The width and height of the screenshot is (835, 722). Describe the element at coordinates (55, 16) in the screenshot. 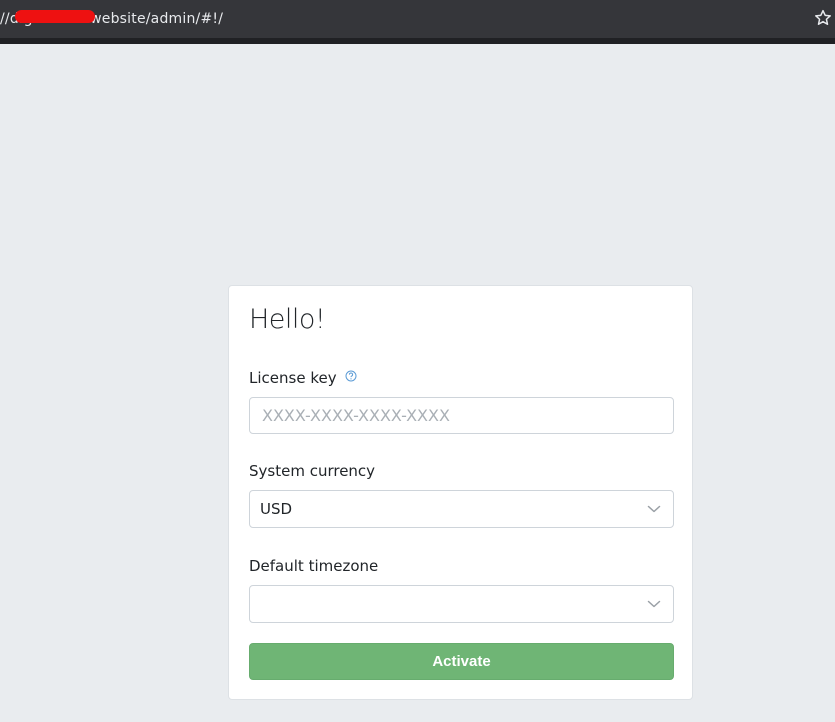

I see `redaction-mark` at that location.